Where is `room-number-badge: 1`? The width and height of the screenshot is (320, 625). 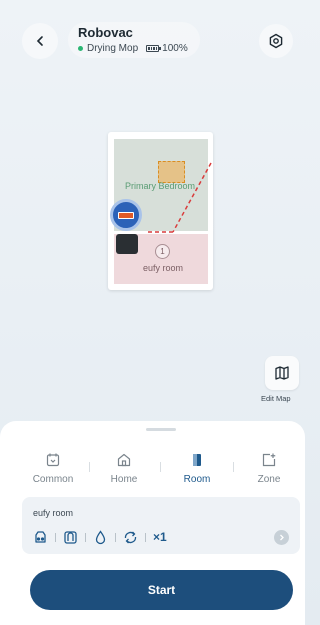
room-number-badge: 1 is located at coordinates (162, 251).